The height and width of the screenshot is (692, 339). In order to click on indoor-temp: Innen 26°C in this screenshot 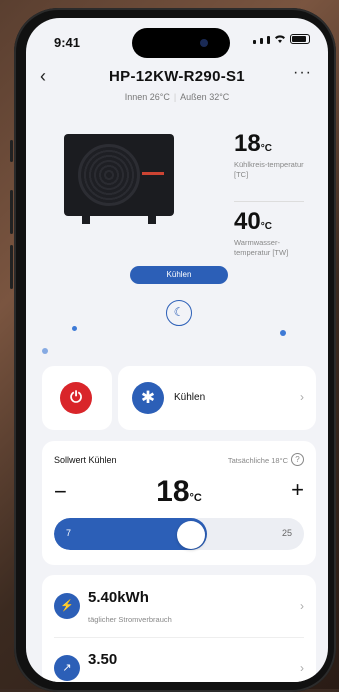, I will do `click(147, 97)`.